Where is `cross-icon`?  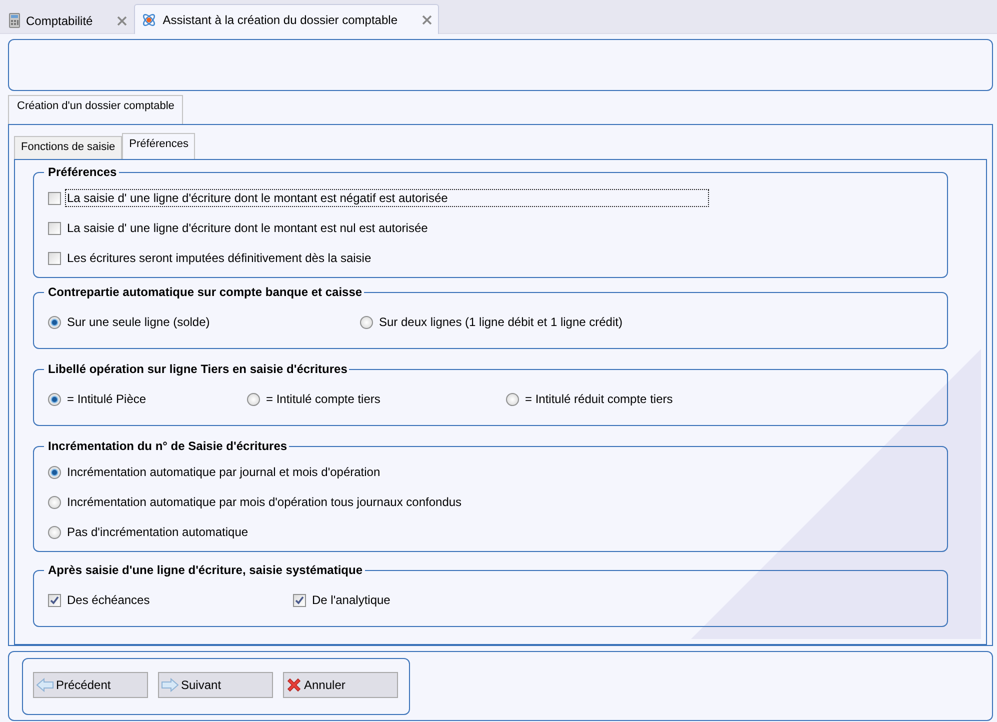 cross-icon is located at coordinates (294, 685).